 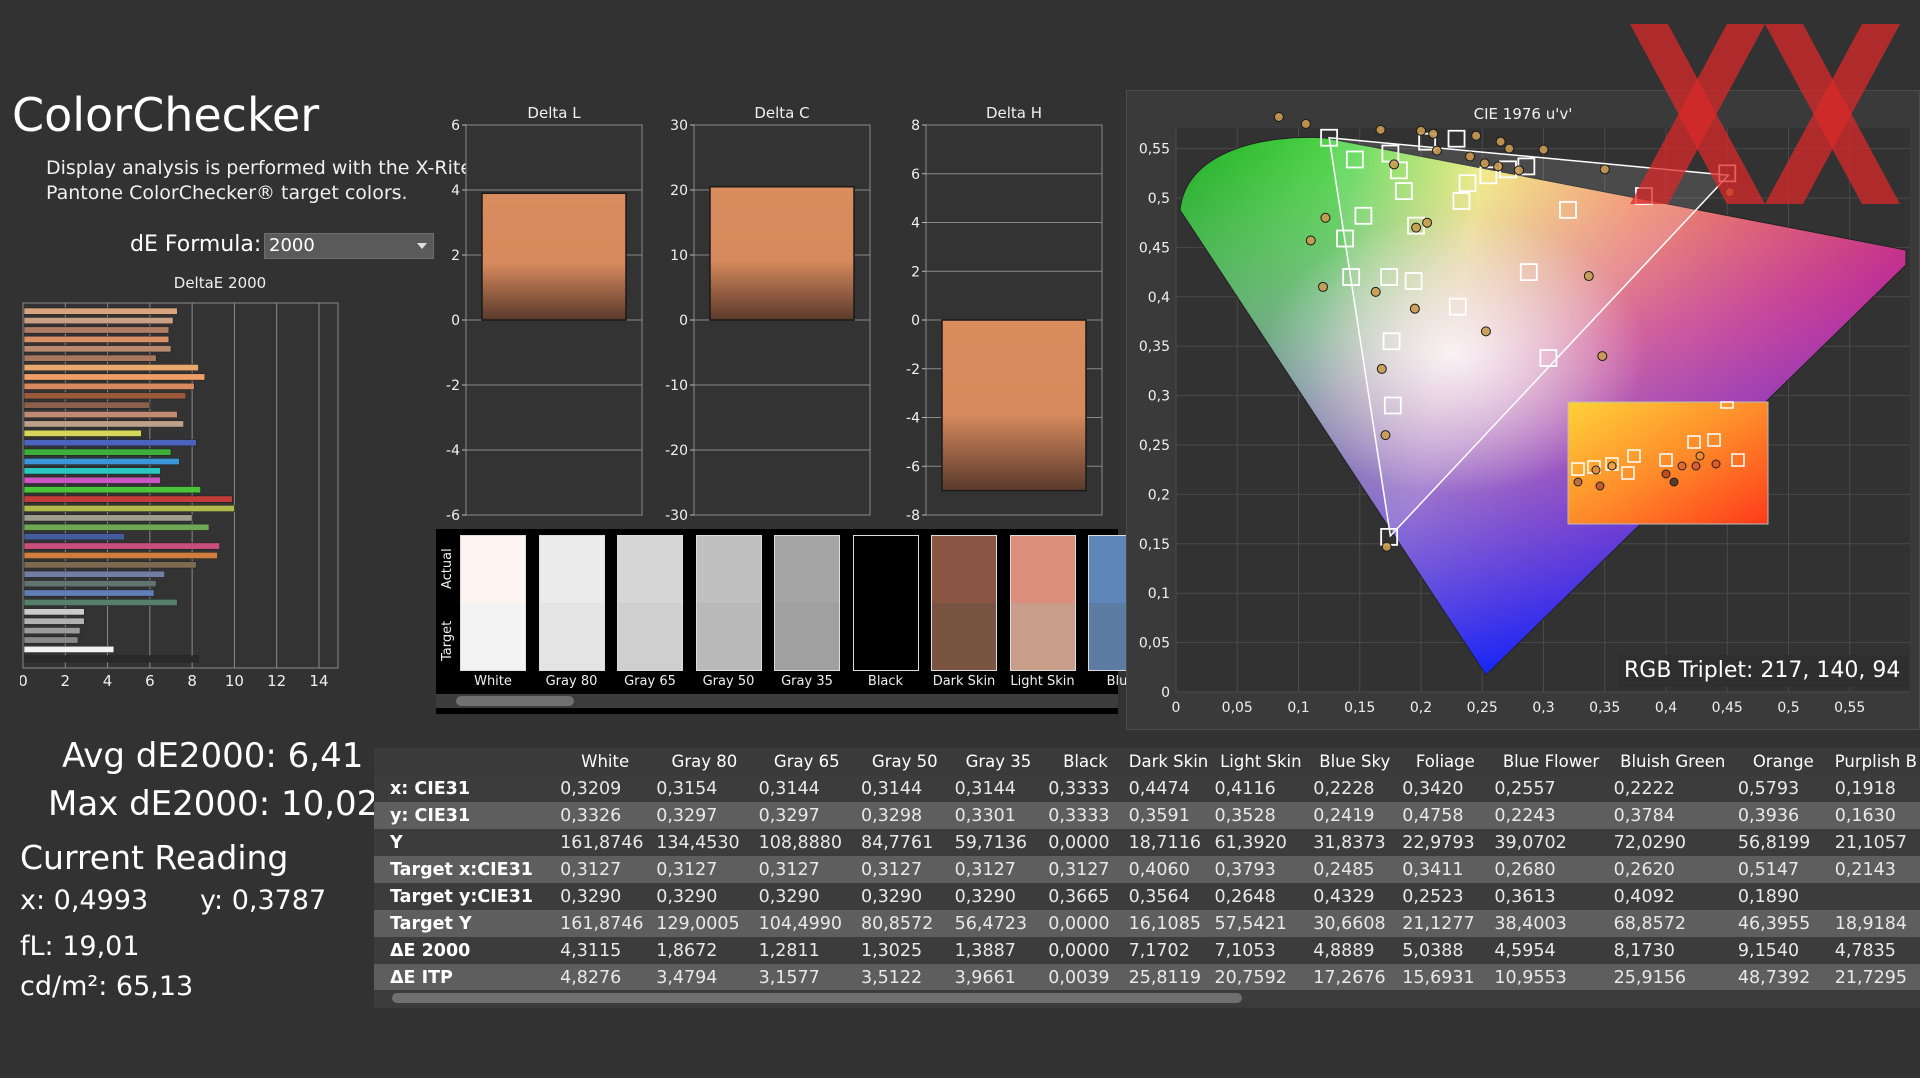 I want to click on column-header: Light Skin, so click(x=1261, y=761).